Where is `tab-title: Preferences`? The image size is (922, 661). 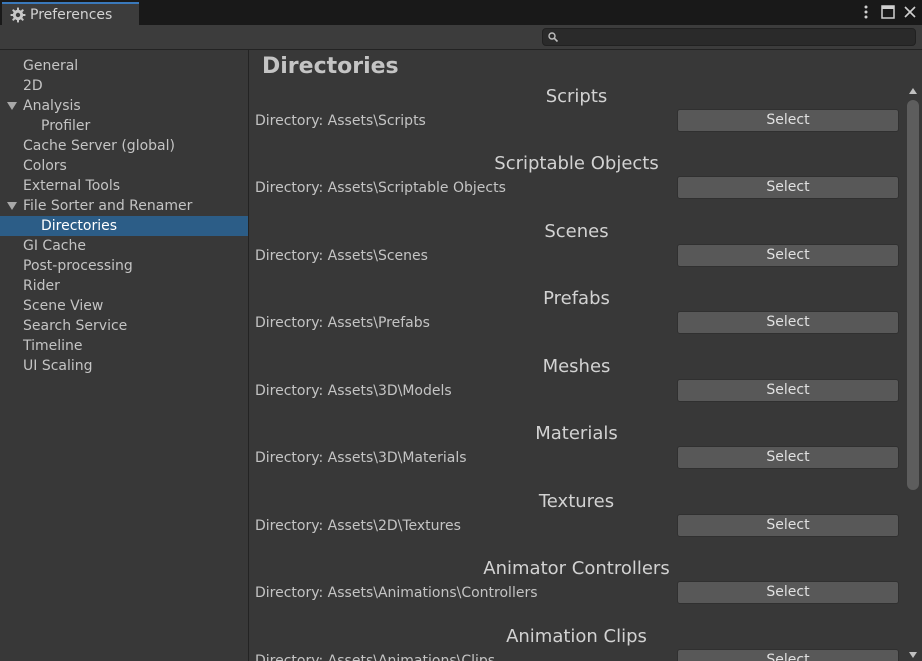
tab-title: Preferences is located at coordinates (71, 14).